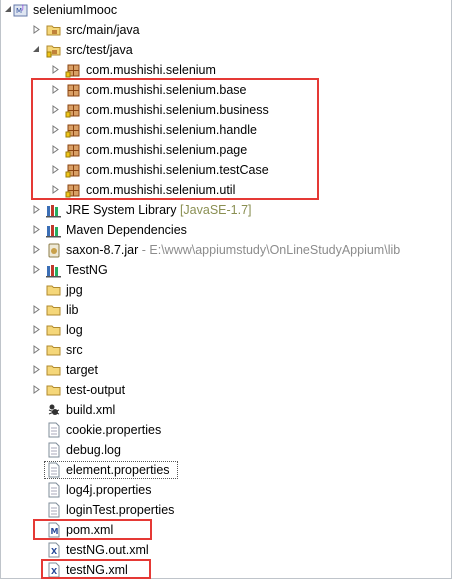  Describe the element at coordinates (226, 470) in the screenshot. I see `tree-row-file-element-properties: element.properties` at that location.